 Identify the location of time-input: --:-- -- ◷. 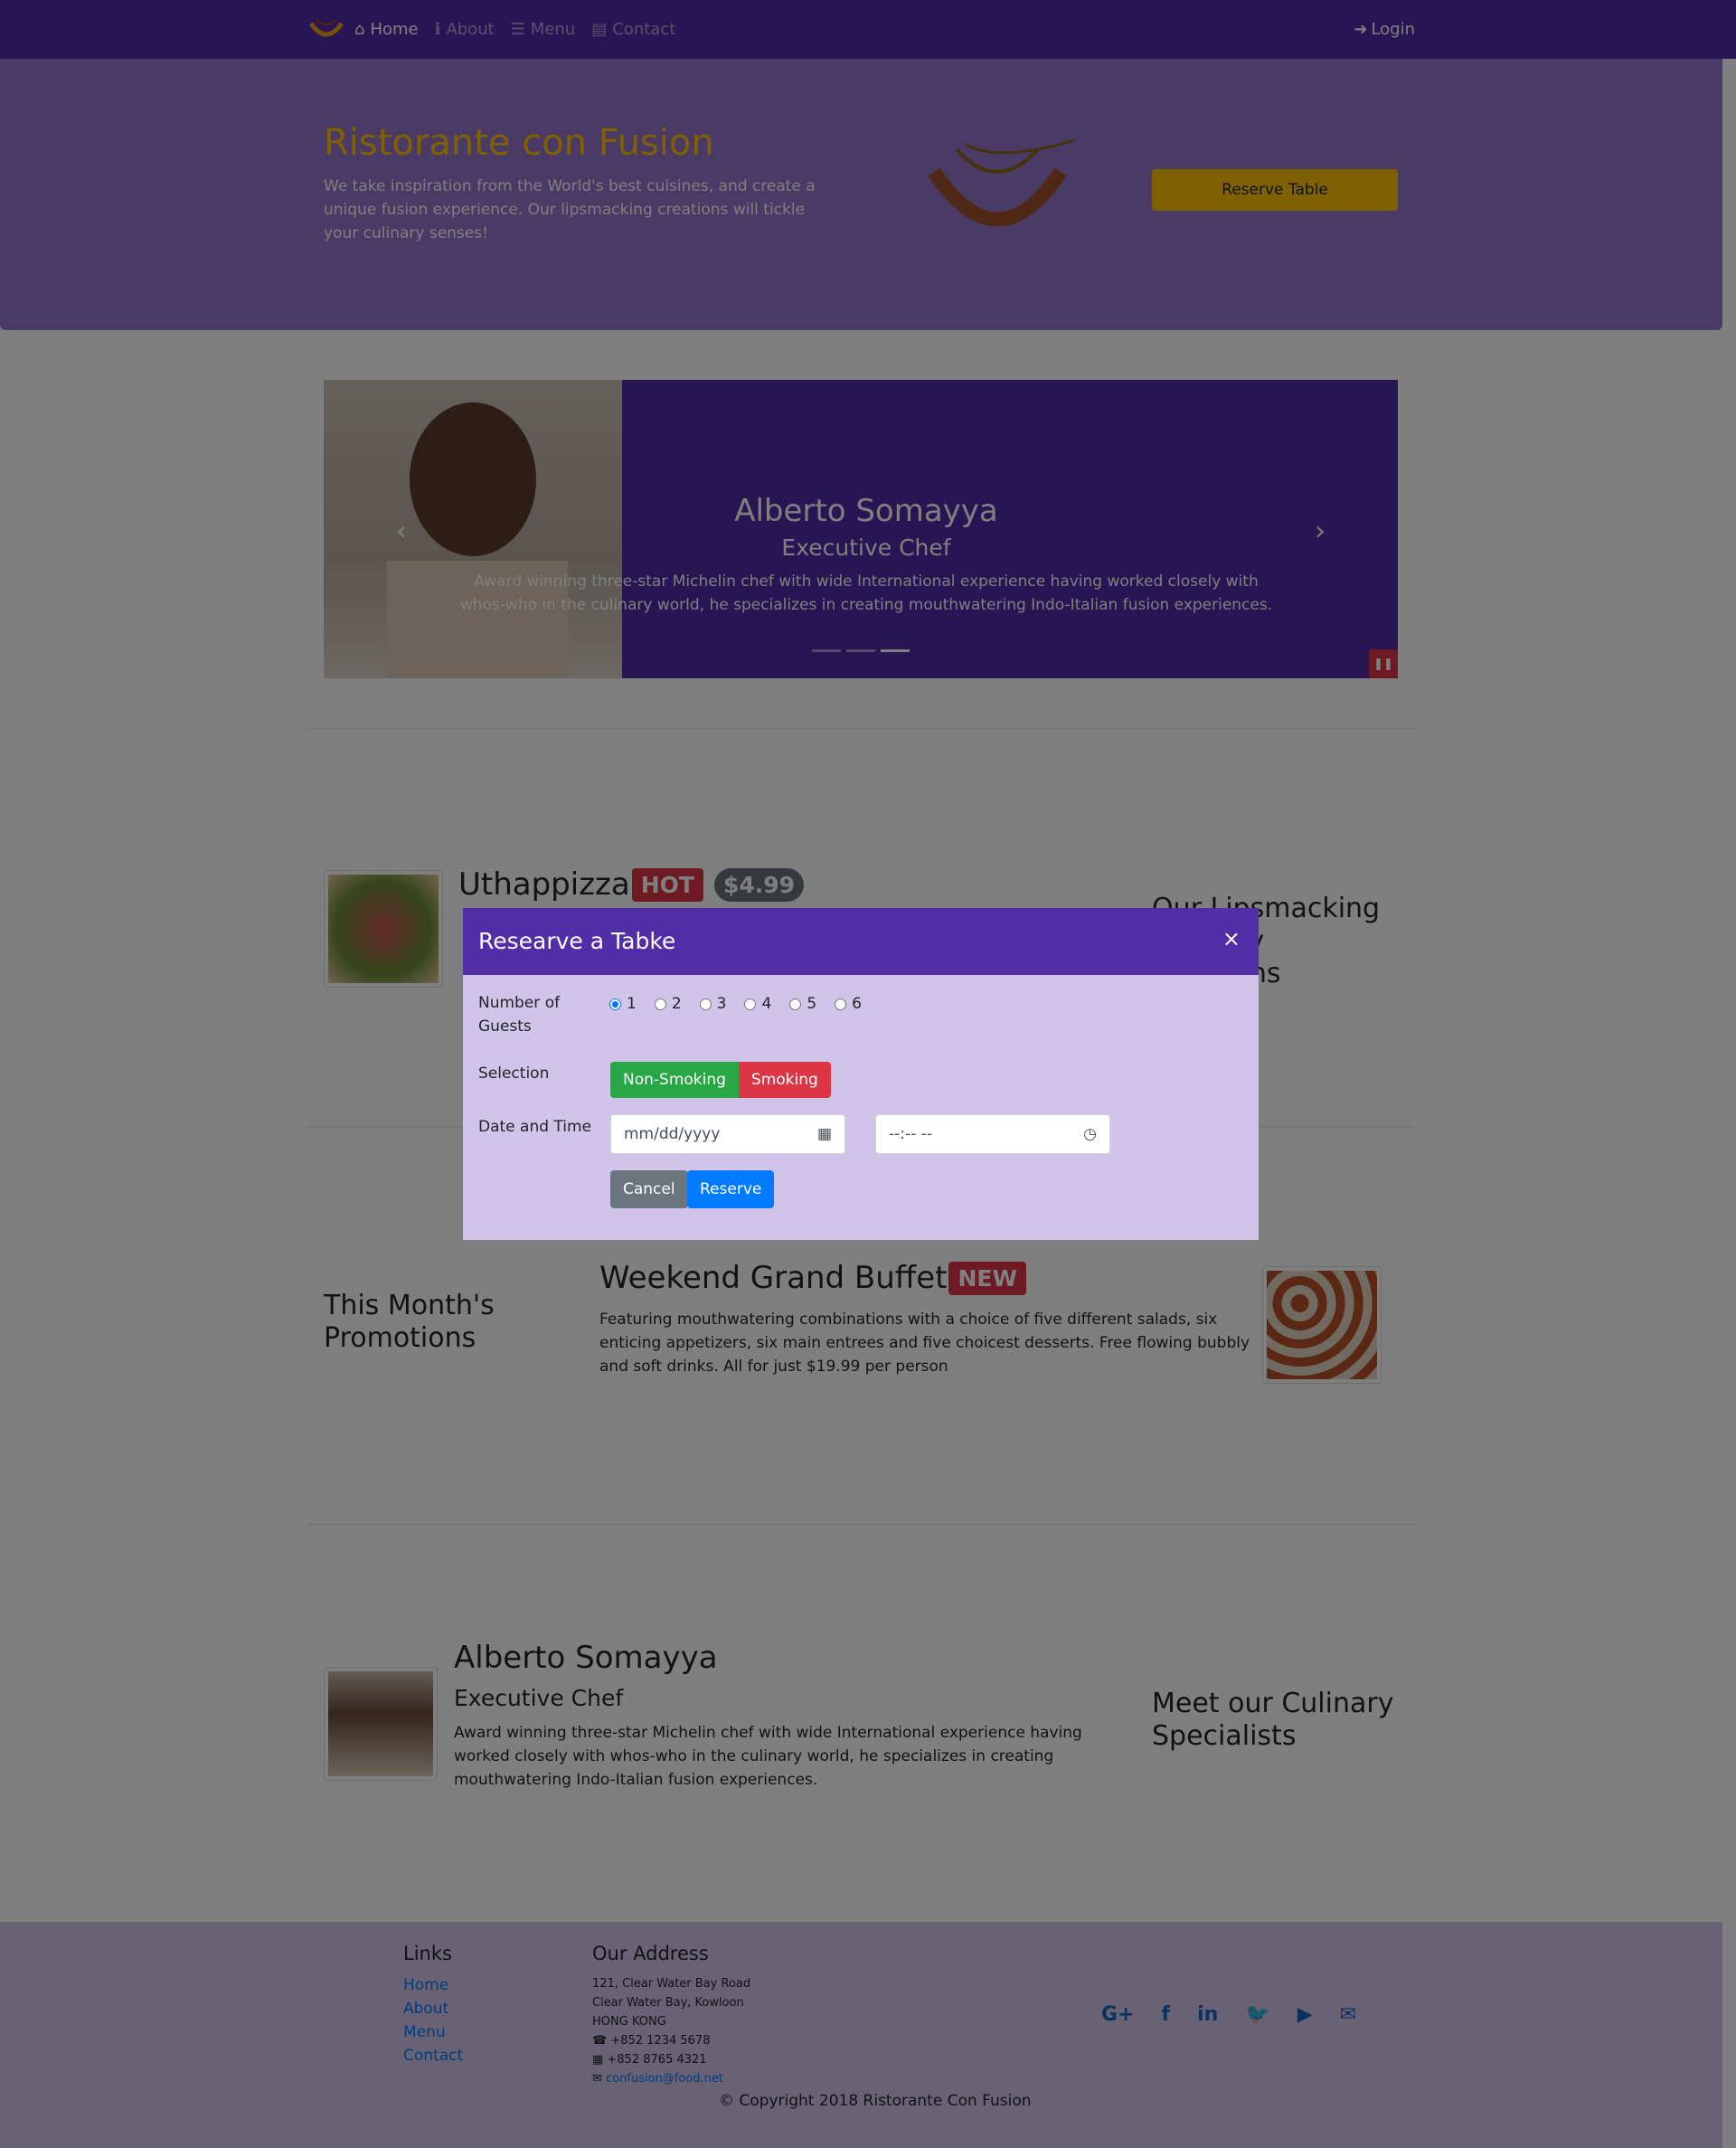
(993, 1134).